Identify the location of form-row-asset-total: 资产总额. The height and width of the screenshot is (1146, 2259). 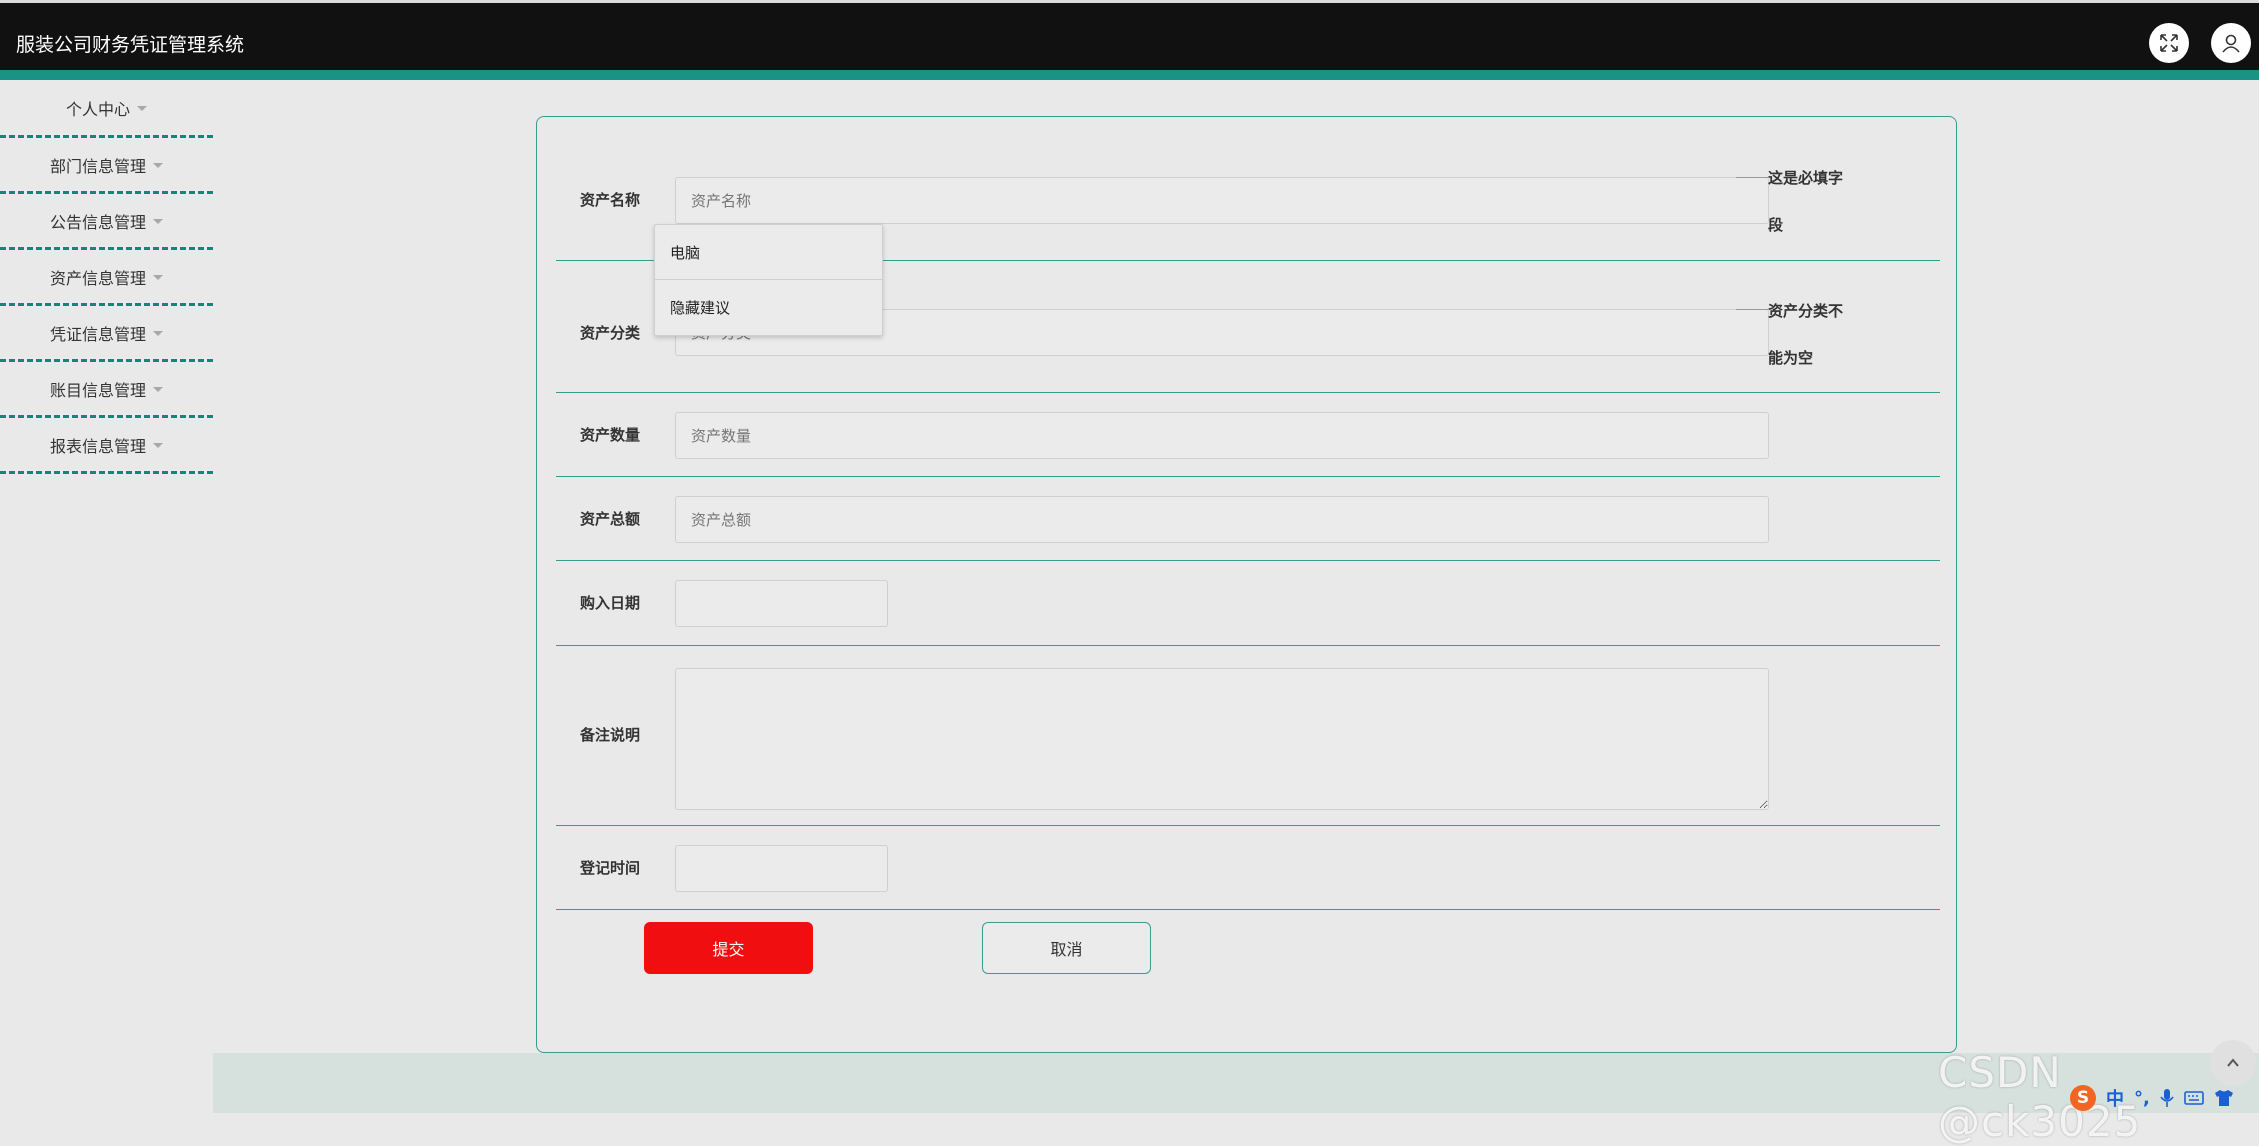
(1248, 518).